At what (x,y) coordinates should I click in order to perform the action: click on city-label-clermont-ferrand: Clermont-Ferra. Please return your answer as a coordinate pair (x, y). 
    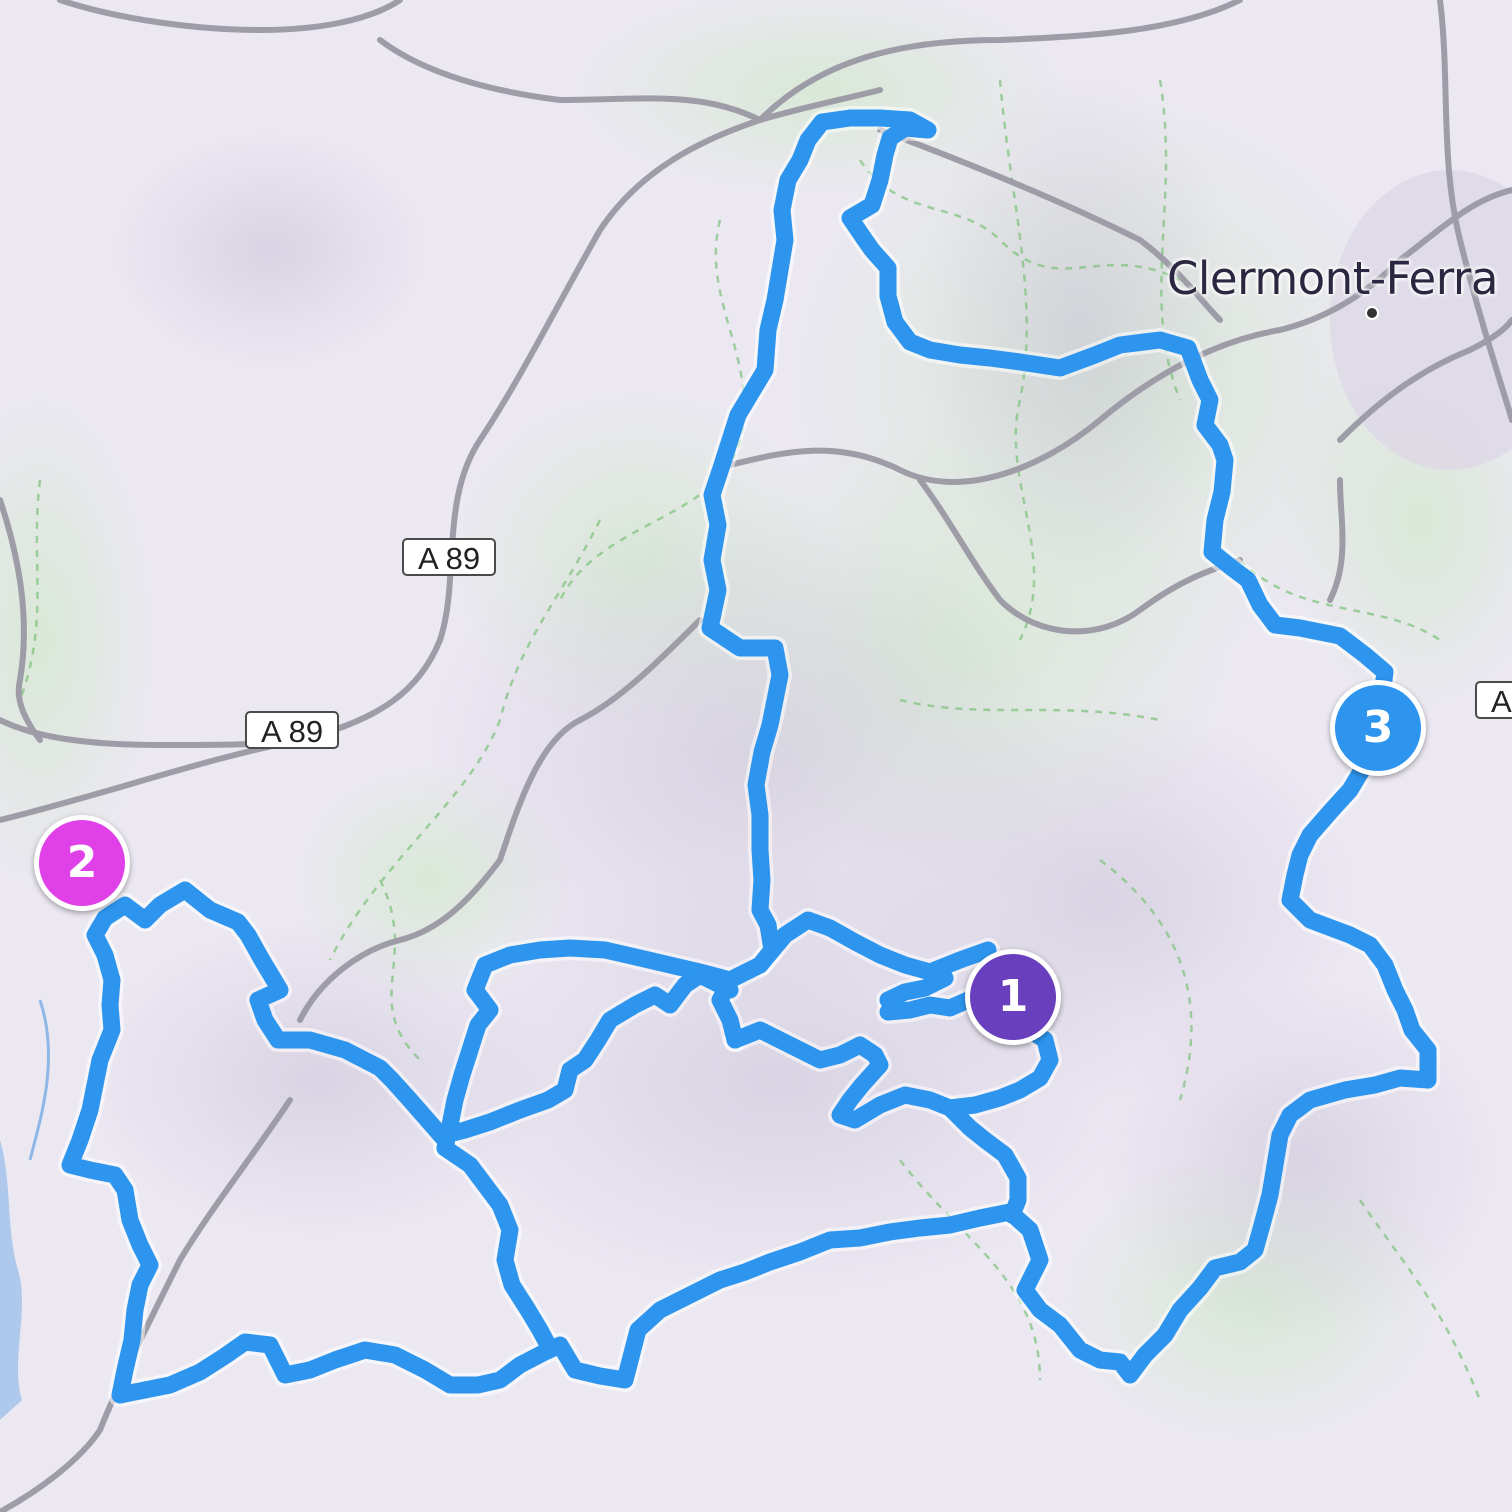
    Looking at the image, I should click on (1332, 278).